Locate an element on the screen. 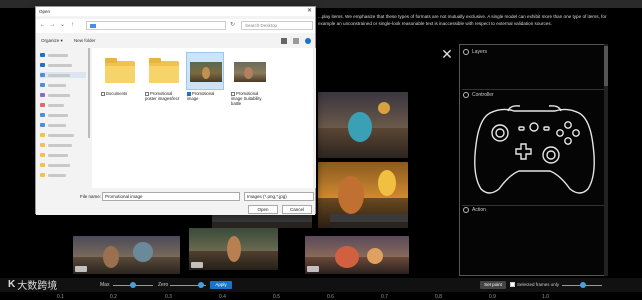 The height and width of the screenshot is (300, 642). file-item: Promotional image Suitability battle is located at coordinates (249, 79).